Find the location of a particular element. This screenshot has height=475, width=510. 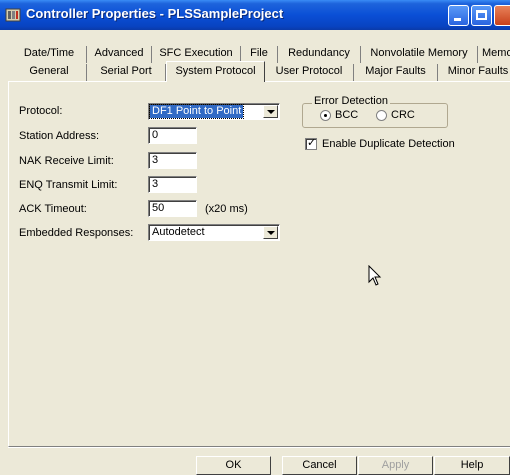

protocol-value: DF1 Point to Point is located at coordinates (197, 111).